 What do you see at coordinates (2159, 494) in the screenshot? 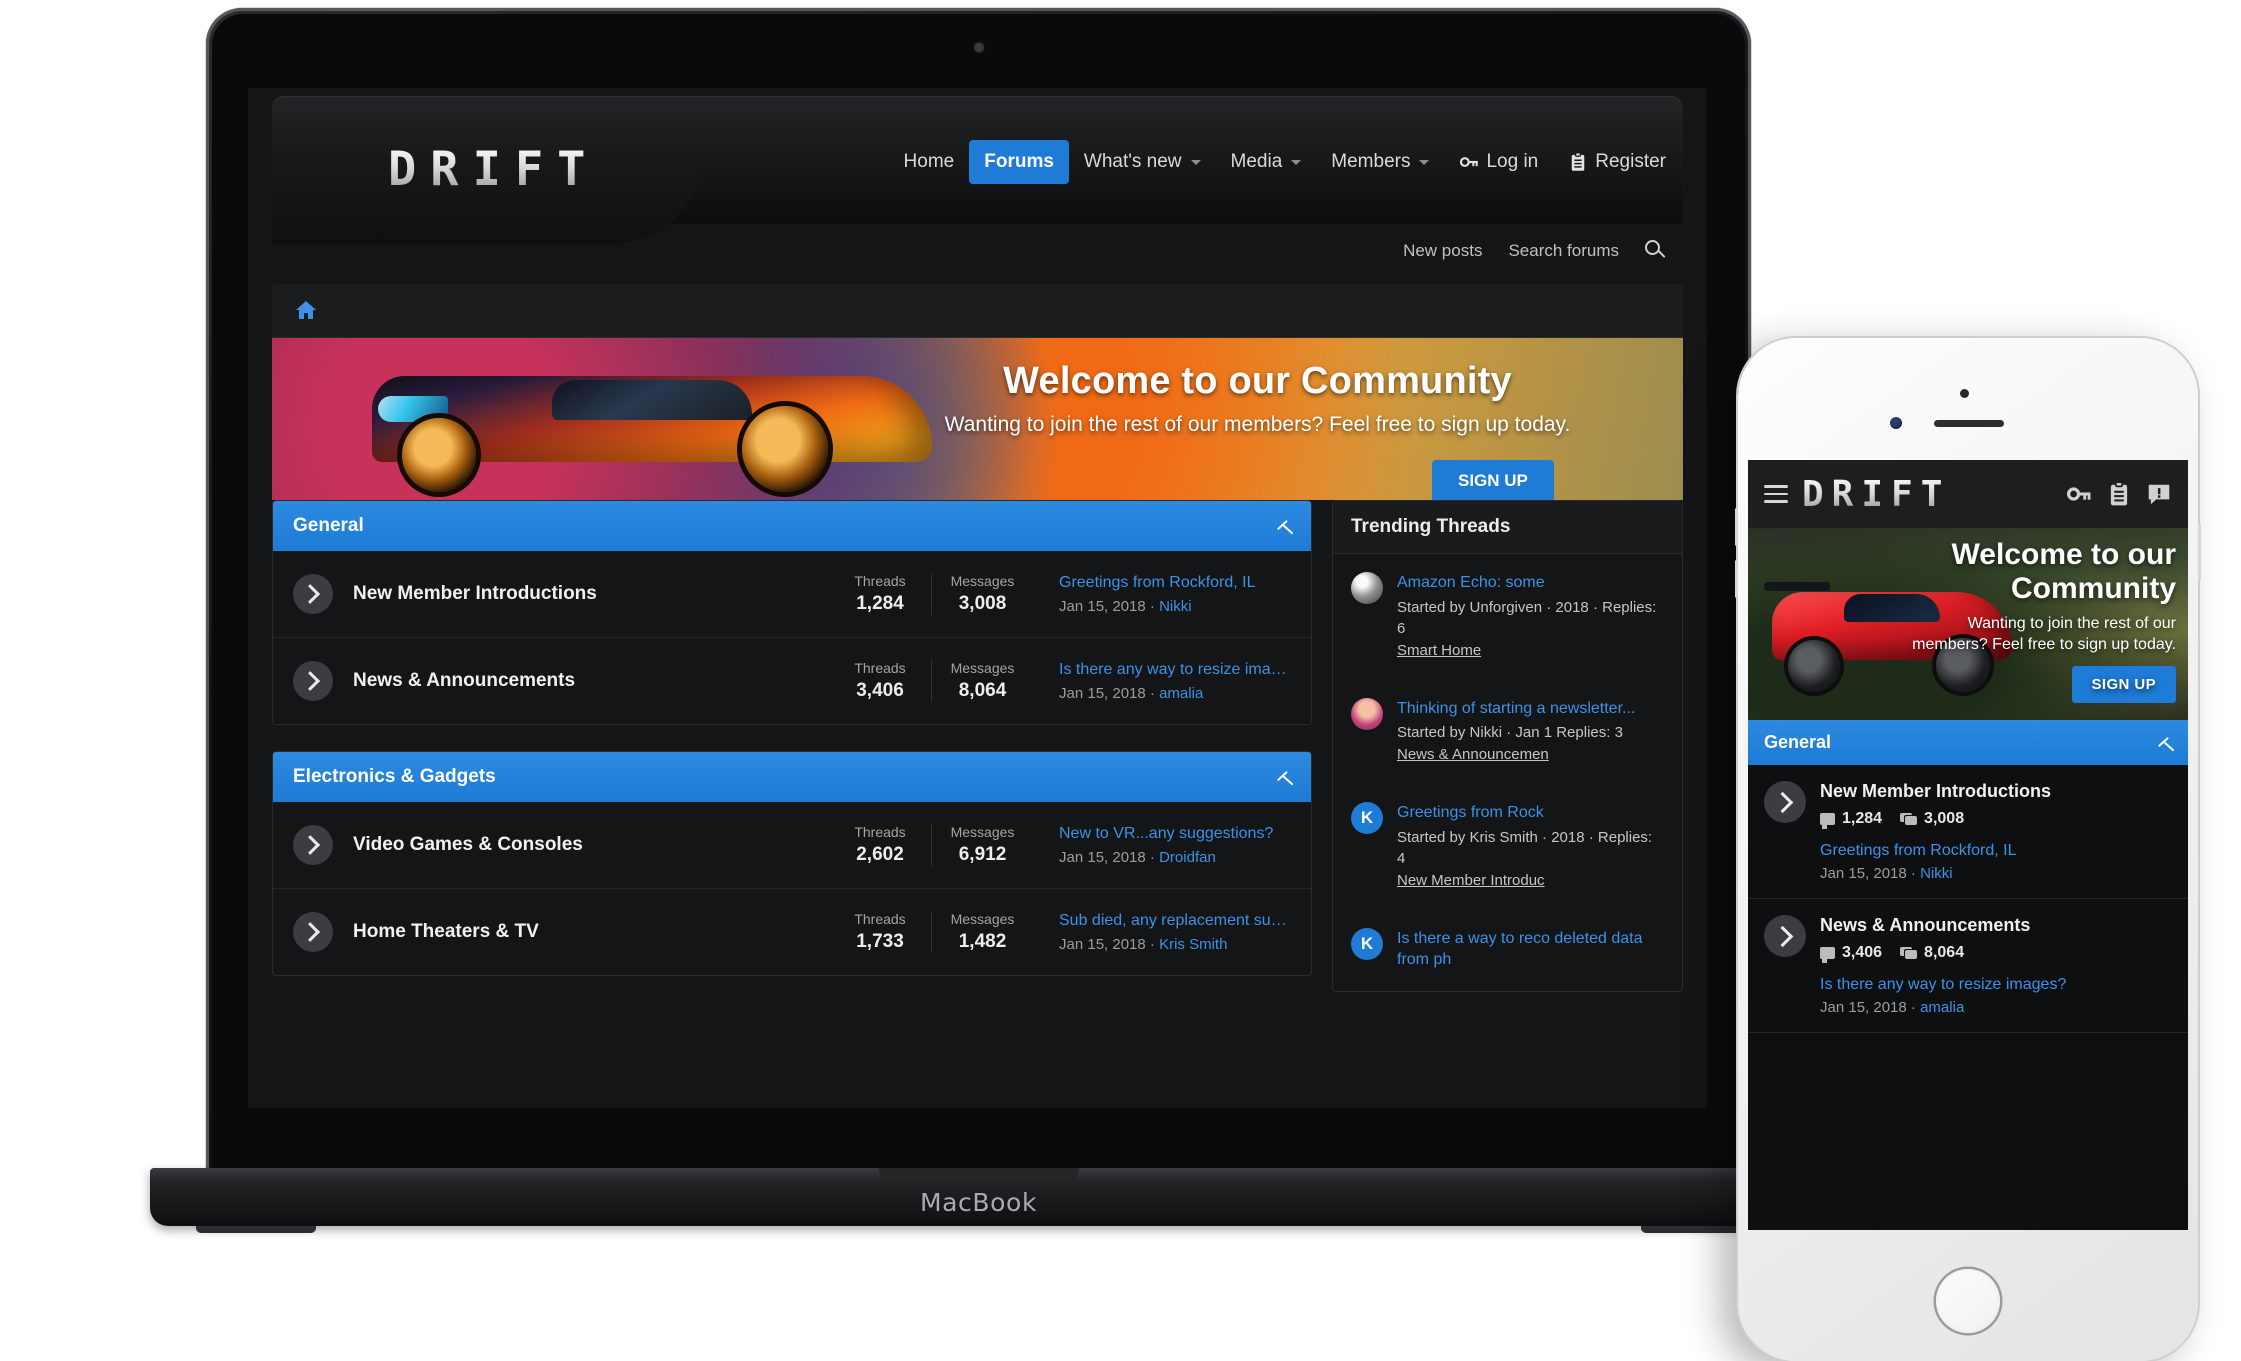
I see `alert-bubble-icon` at bounding box center [2159, 494].